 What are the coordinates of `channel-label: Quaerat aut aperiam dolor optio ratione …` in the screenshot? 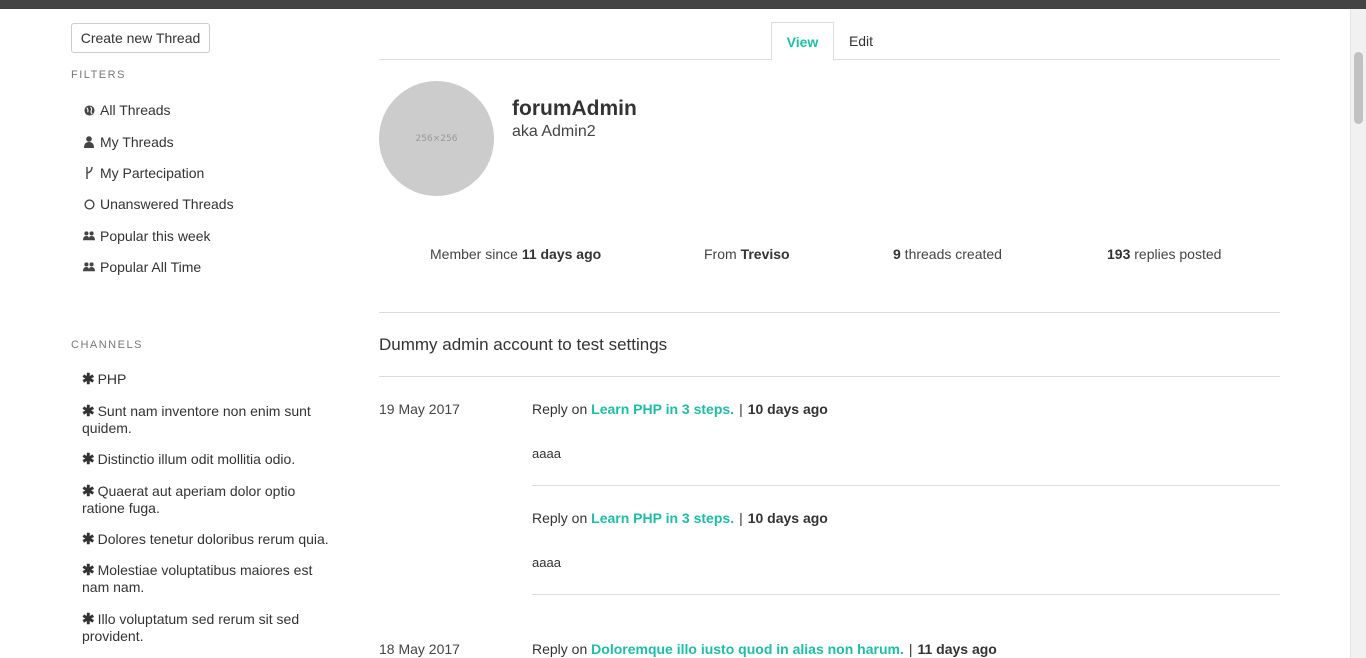 It's located at (189, 499).